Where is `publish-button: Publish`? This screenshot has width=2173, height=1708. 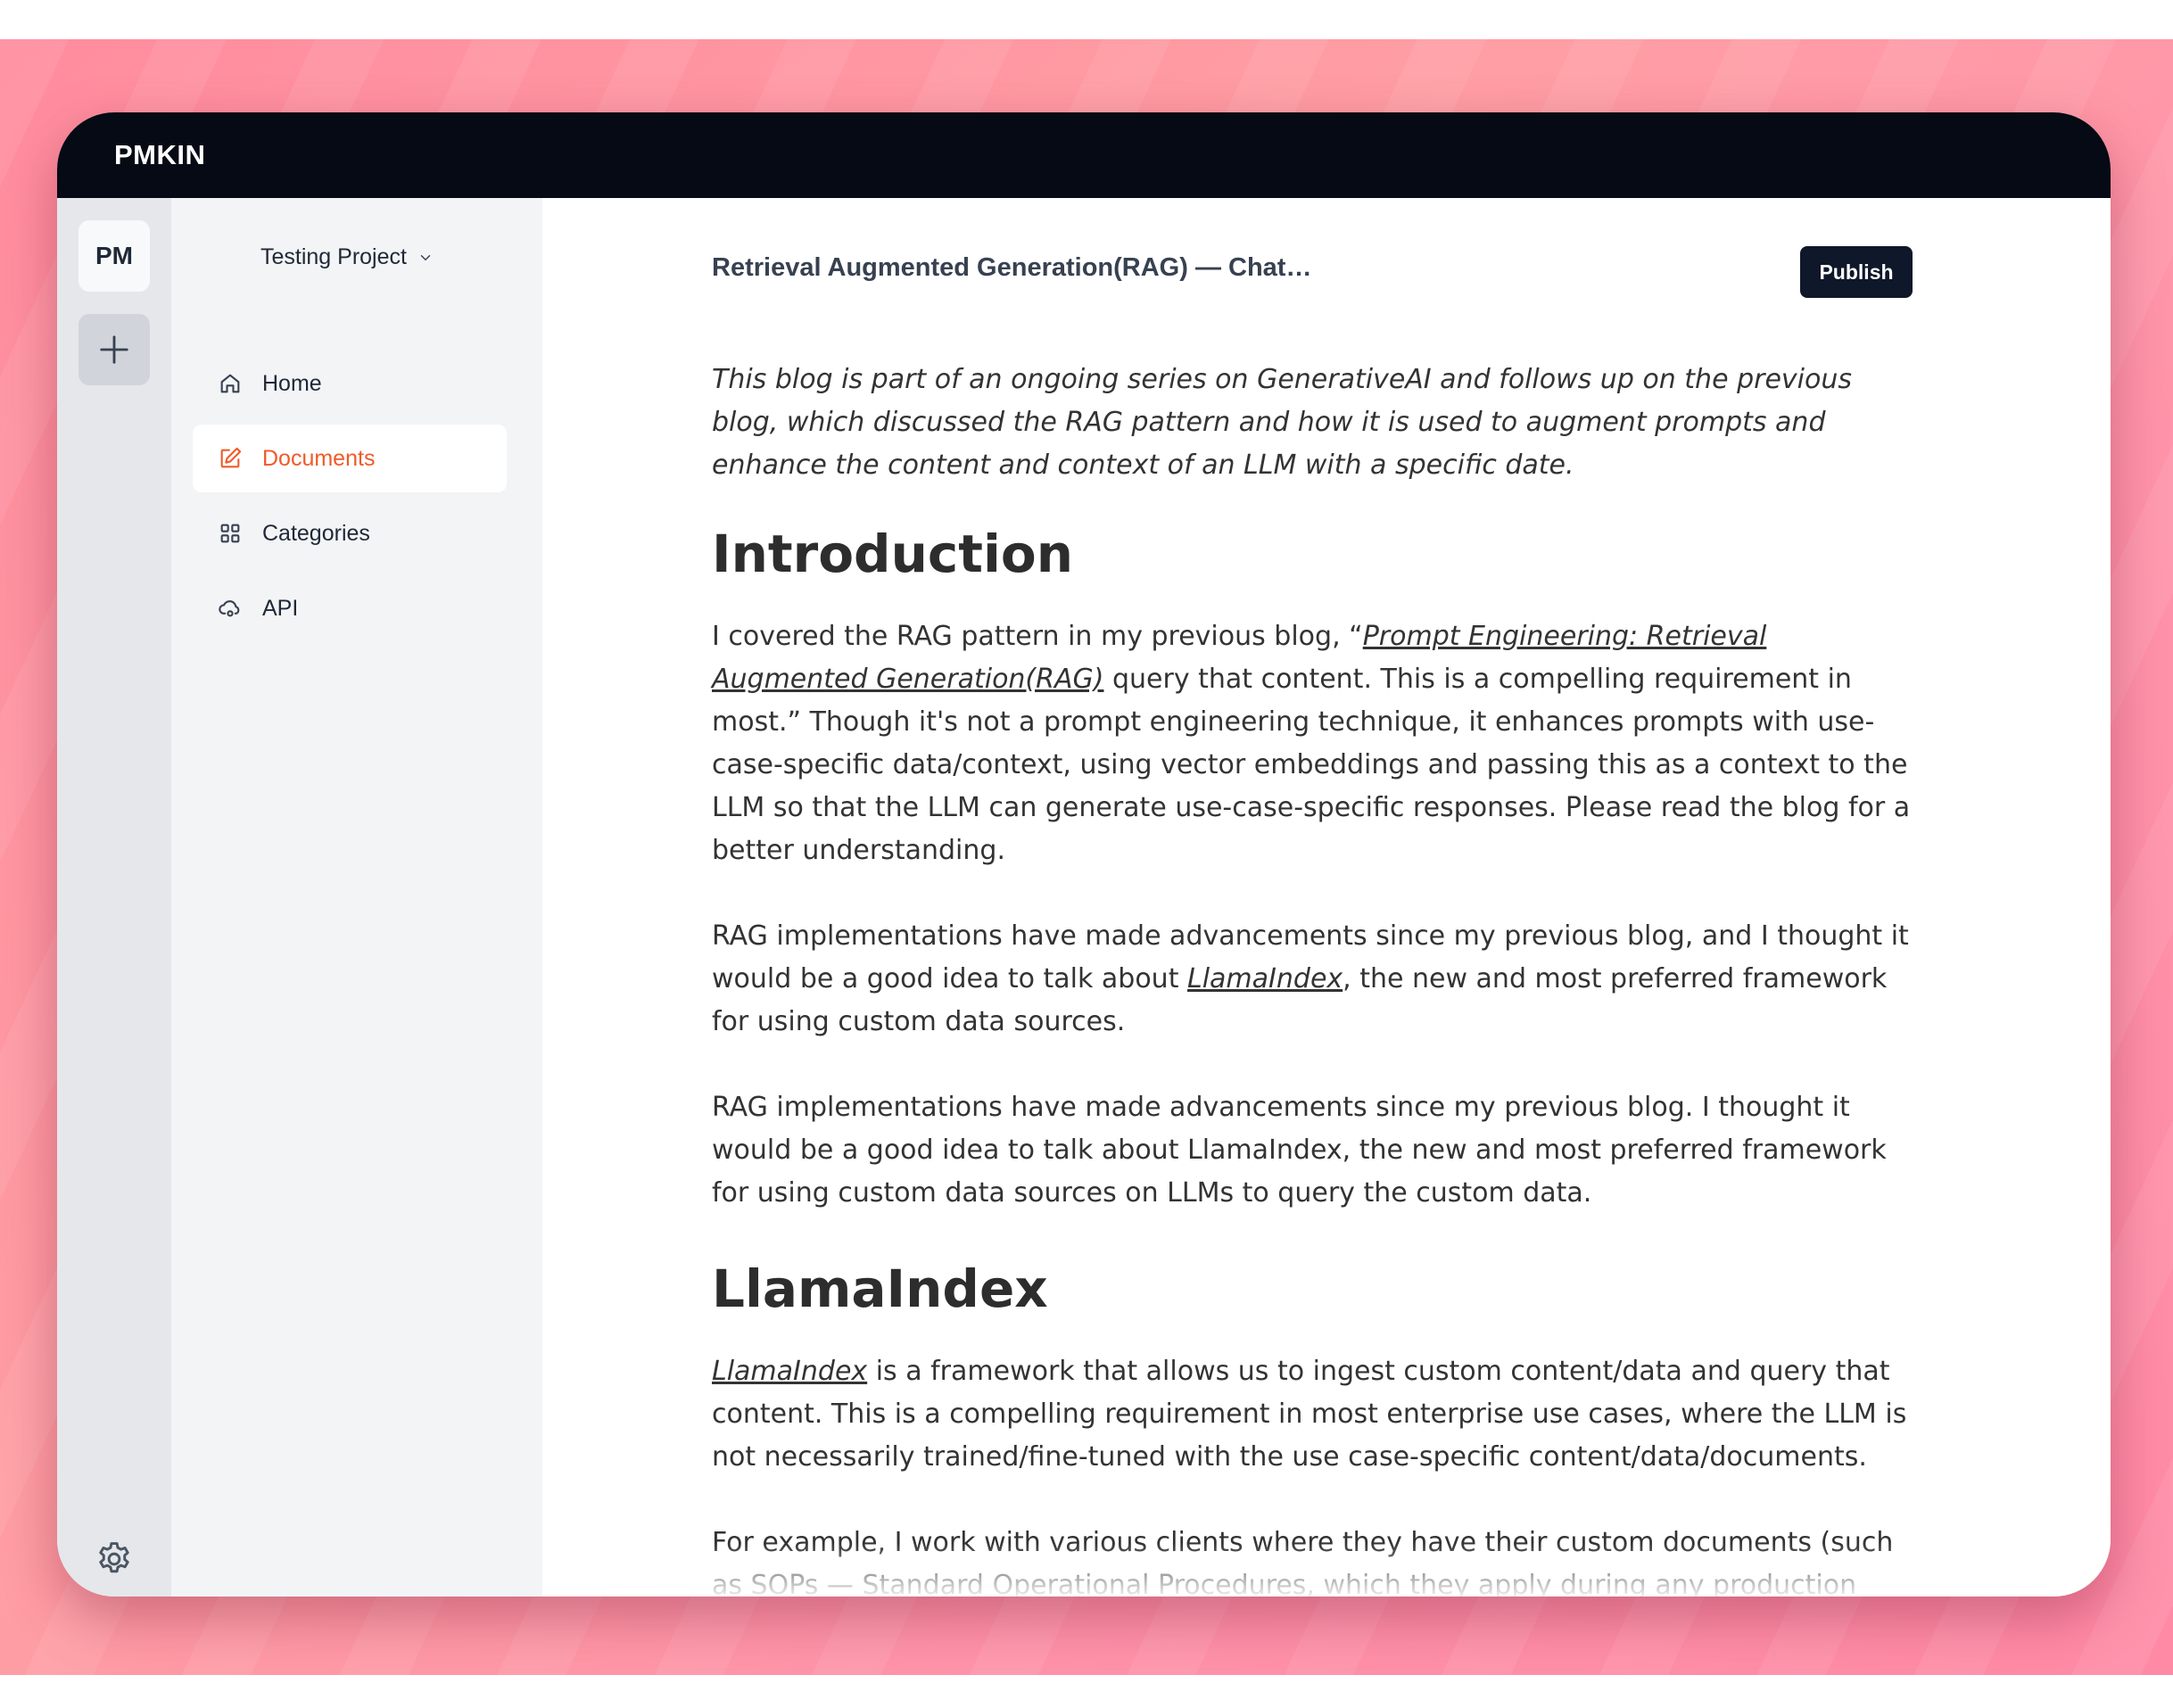 publish-button: Publish is located at coordinates (1856, 272).